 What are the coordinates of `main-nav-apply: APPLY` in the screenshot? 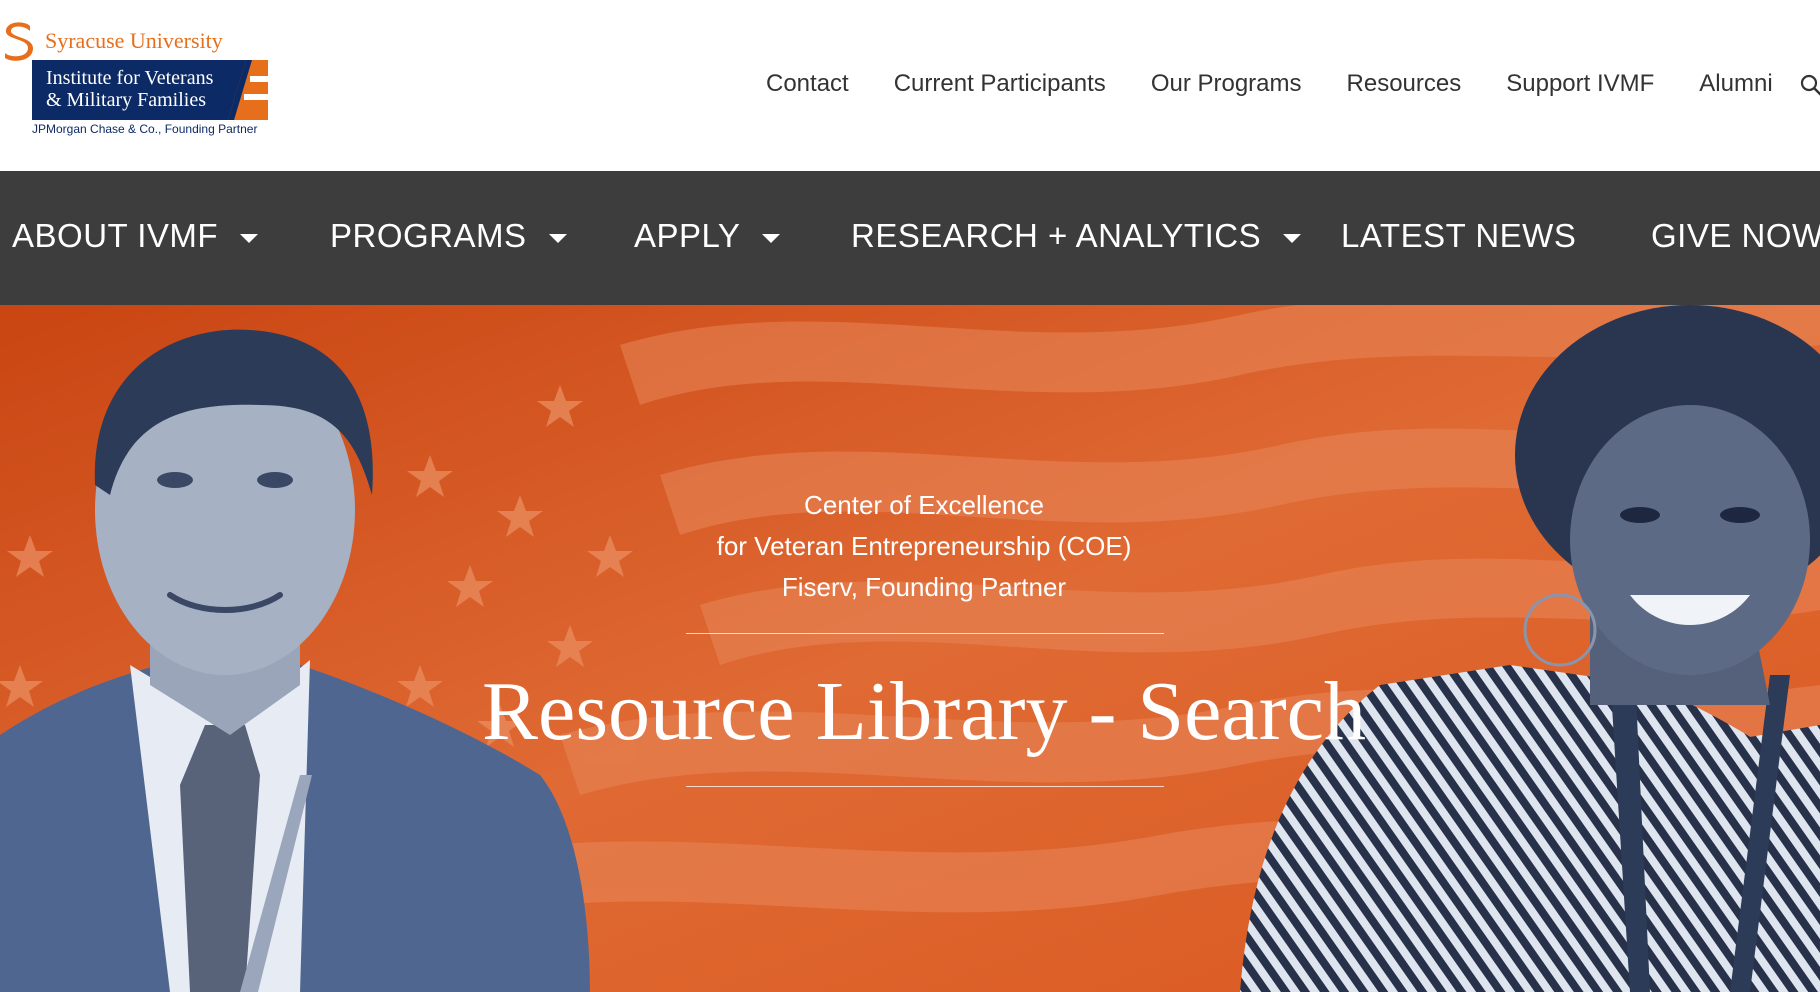 It's located at (707, 236).